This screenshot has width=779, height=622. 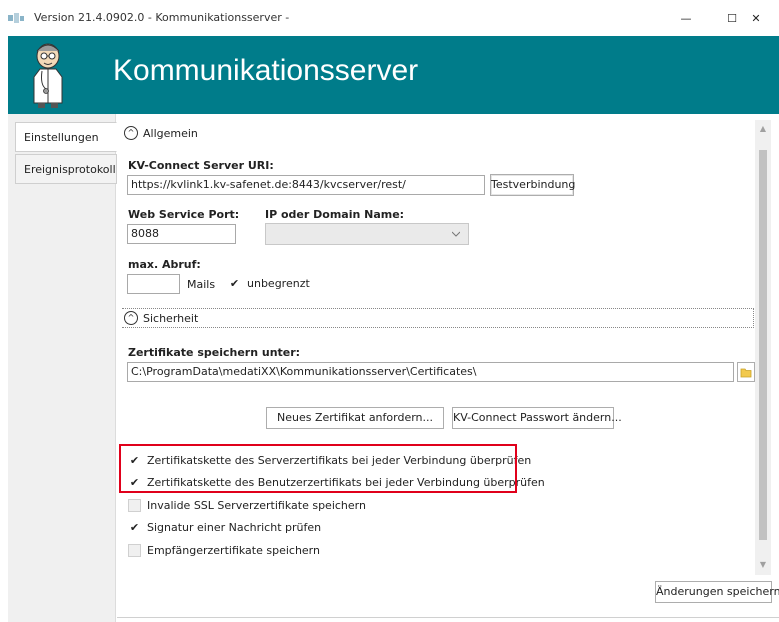 What do you see at coordinates (201, 165) in the screenshot?
I see `kv-uri-label: KV-Connect Server URI:` at bounding box center [201, 165].